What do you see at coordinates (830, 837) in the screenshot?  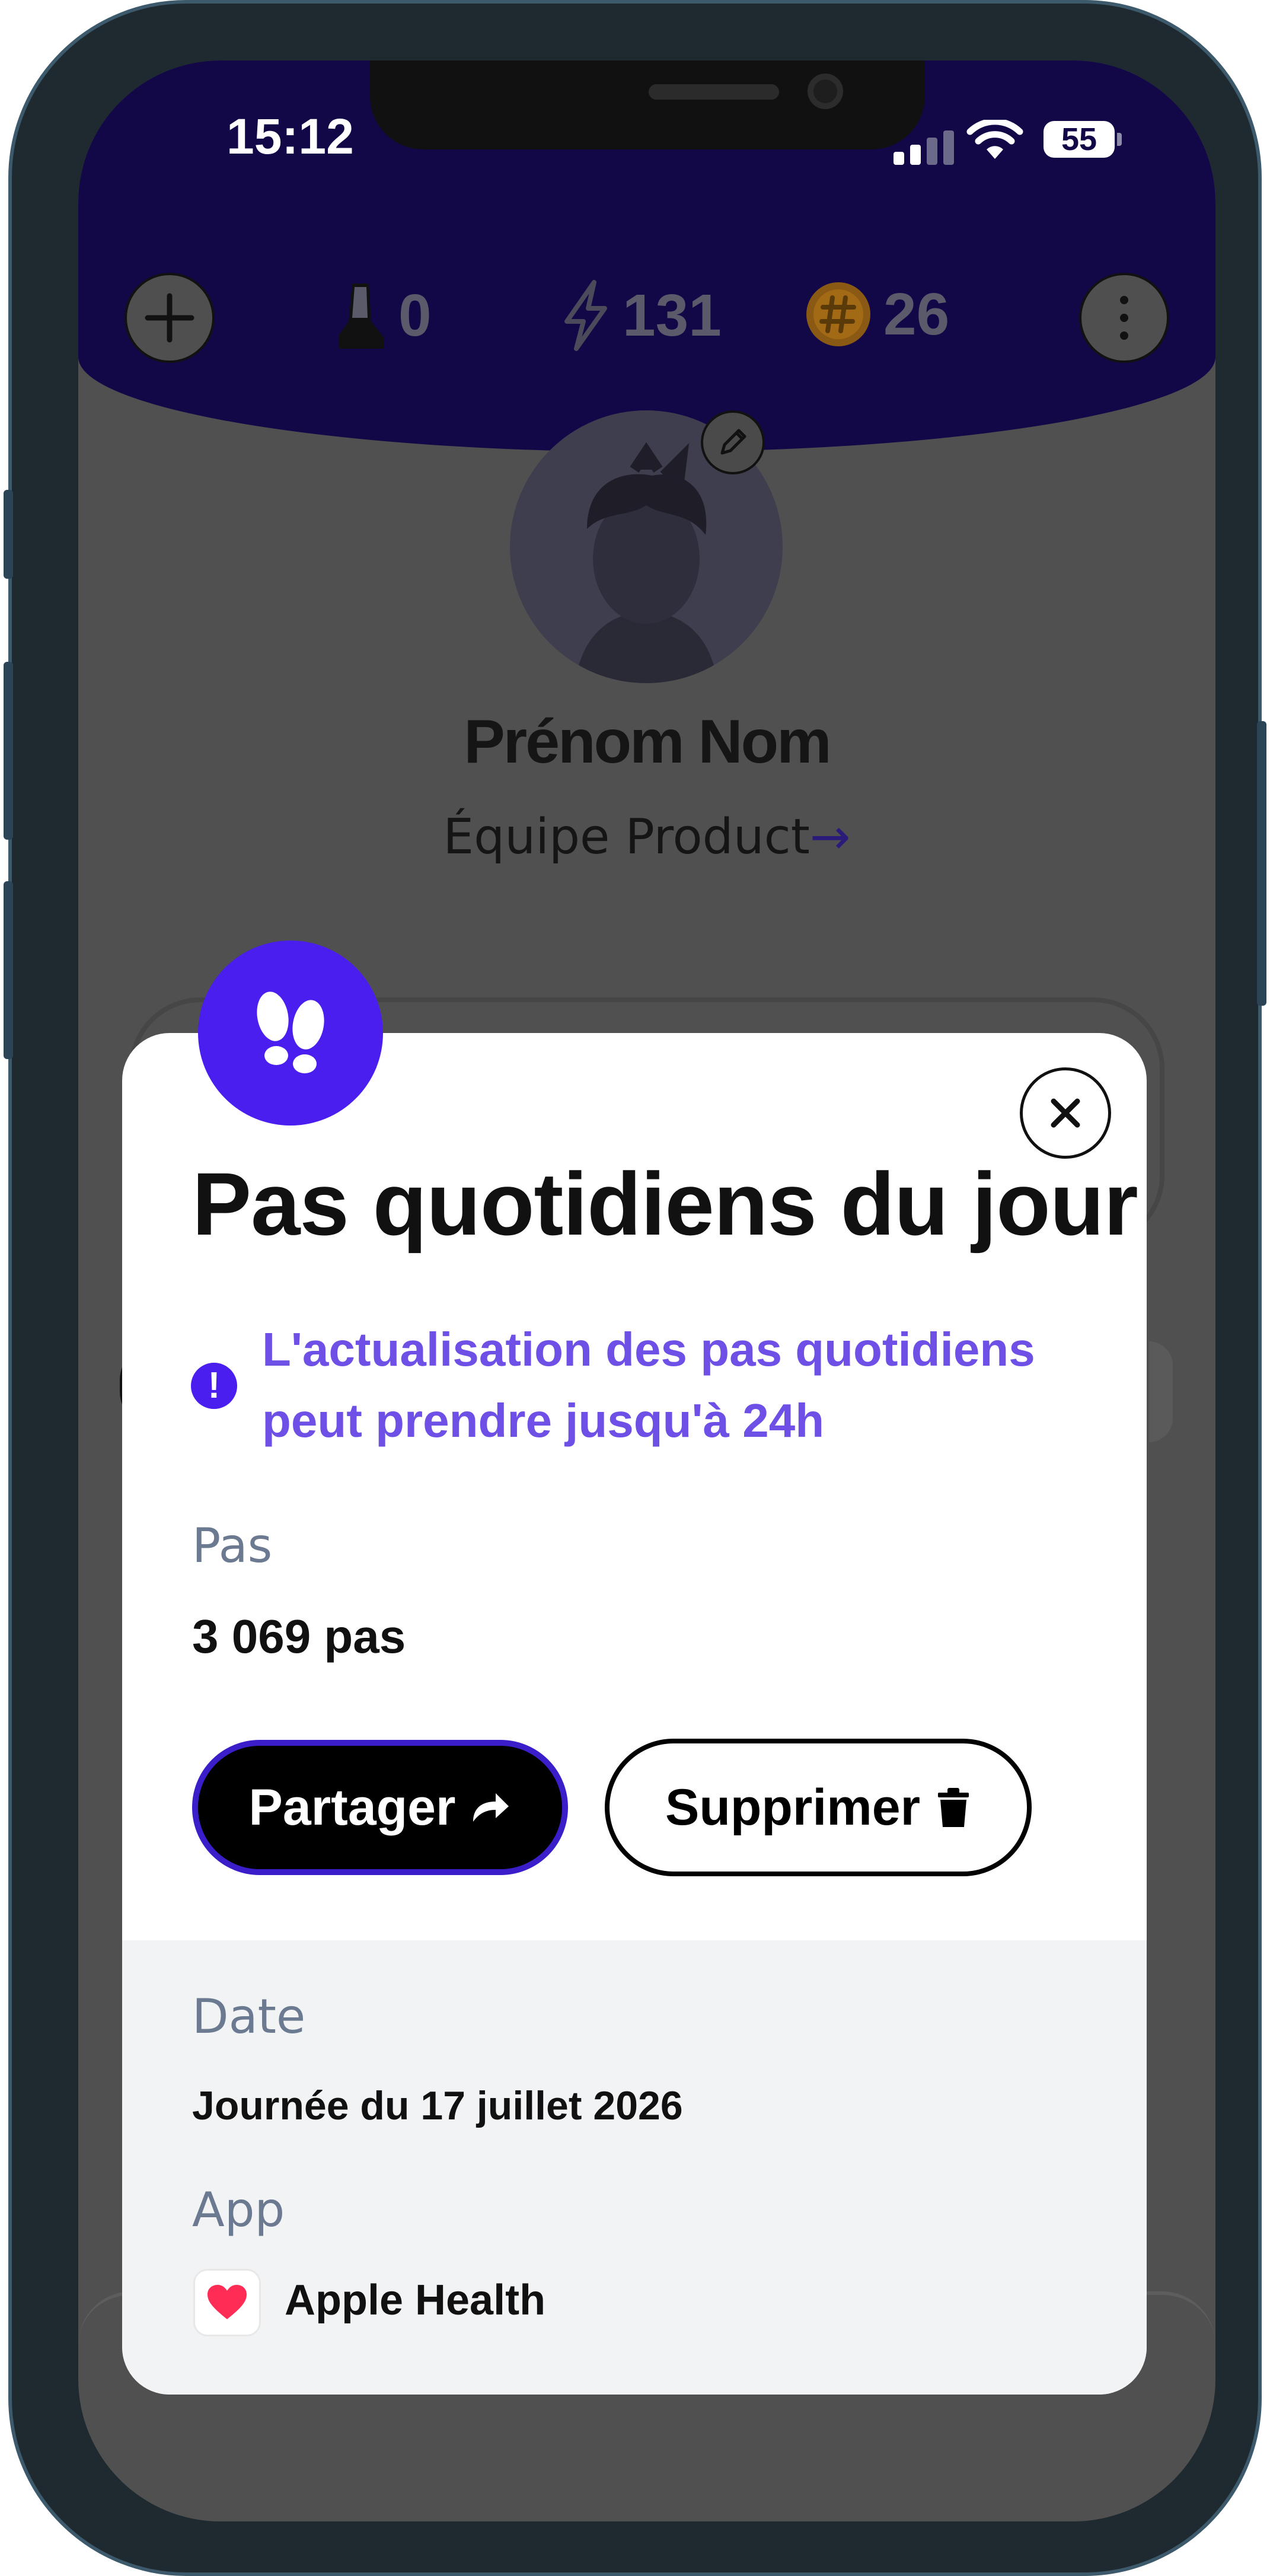 I see `arrow-right-icon: →` at bounding box center [830, 837].